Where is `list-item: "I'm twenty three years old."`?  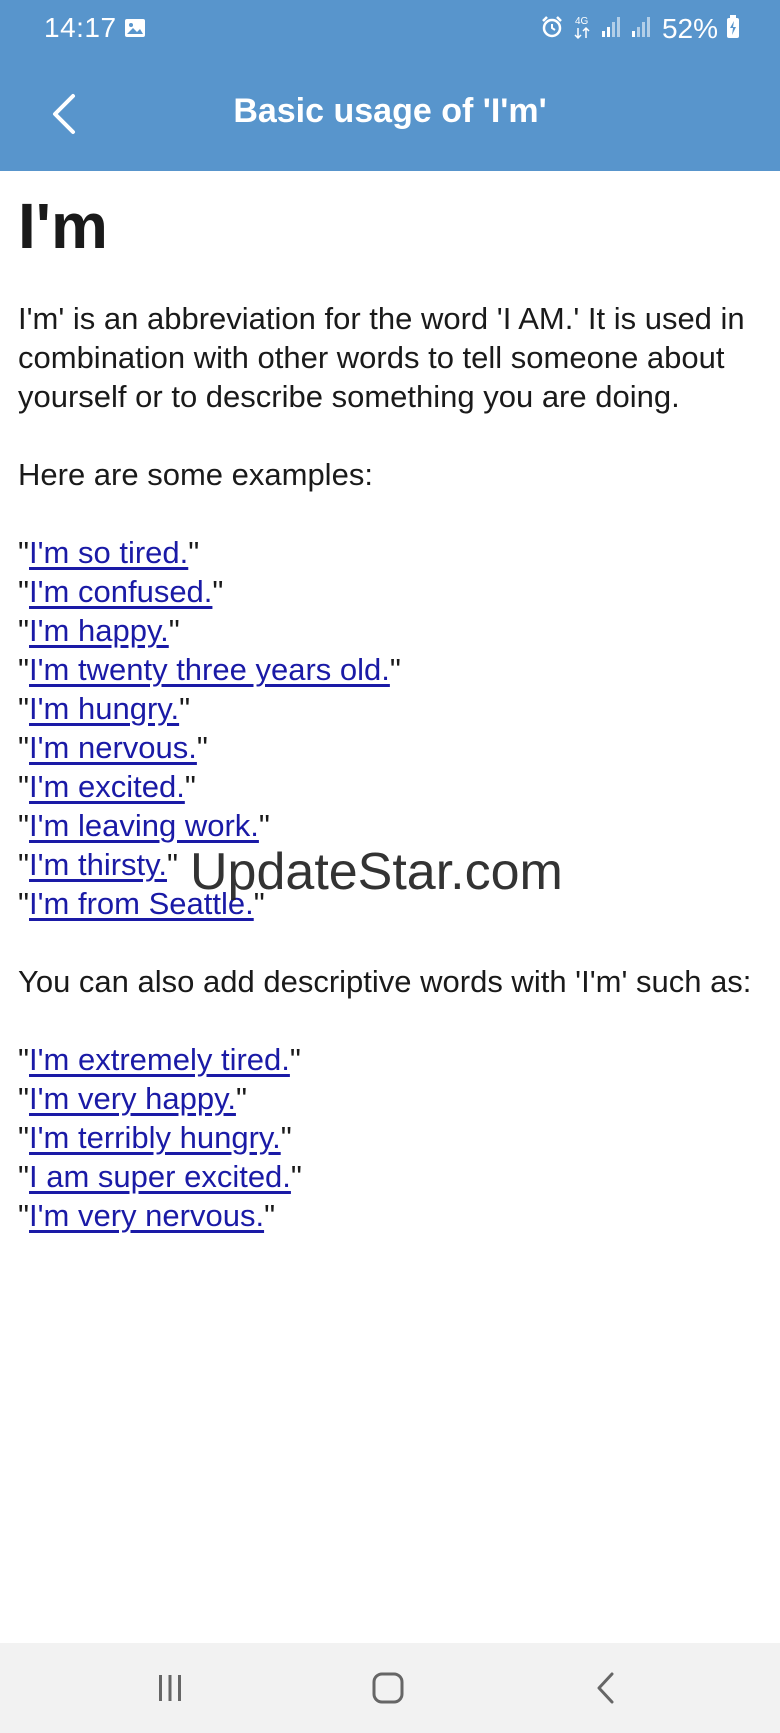
list-item: "I'm twenty three years old." is located at coordinates (209, 670).